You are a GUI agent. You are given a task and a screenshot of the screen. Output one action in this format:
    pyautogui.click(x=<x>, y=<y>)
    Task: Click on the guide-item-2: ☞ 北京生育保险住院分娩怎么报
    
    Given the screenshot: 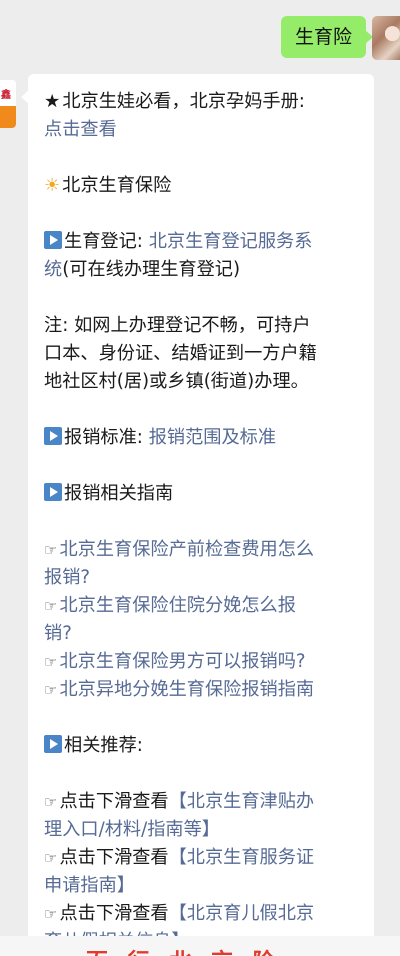 What is the action you would take?
    pyautogui.click(x=202, y=606)
    